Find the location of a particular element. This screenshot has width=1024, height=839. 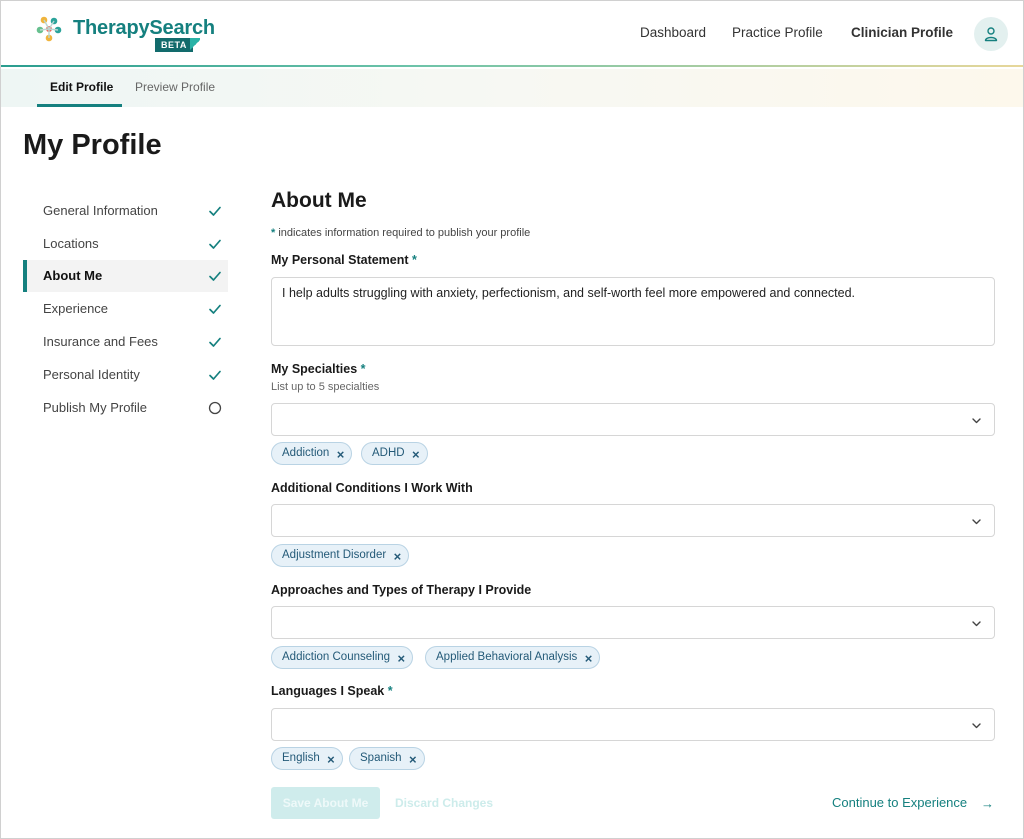

specialty-chip: Addiction × is located at coordinates (312, 453).